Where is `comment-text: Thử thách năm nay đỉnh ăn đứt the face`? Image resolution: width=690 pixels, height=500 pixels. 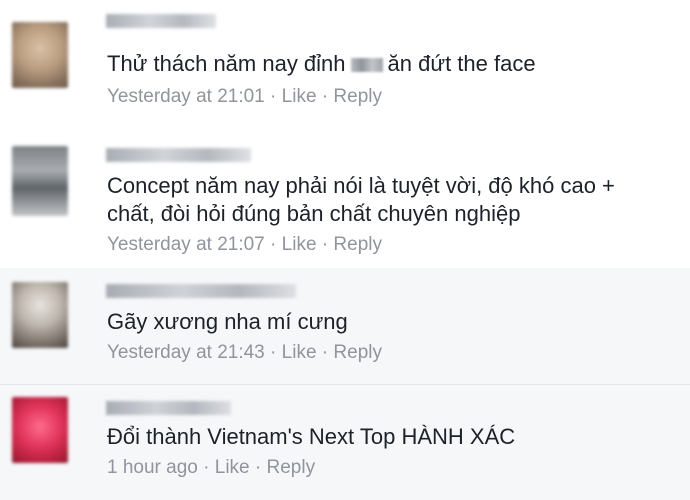 comment-text: Thử thách năm nay đỉnh ăn đứt the face is located at coordinates (321, 63).